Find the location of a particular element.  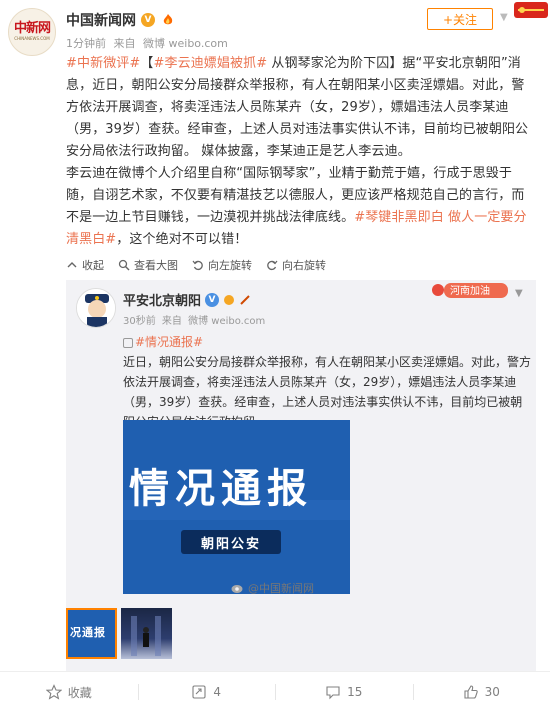

repost-author-avatar is located at coordinates (96, 308).